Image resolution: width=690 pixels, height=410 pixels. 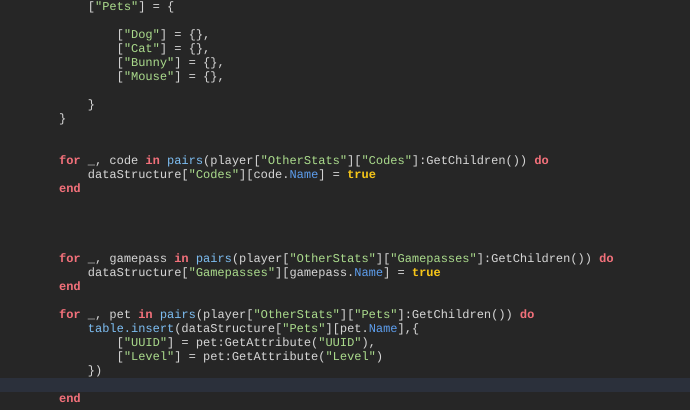 What do you see at coordinates (304, 161) in the screenshot?
I see `code-line: for _, code in pairs(player["OtherStats"]["Codes"]:GetChildren()) do` at bounding box center [304, 161].